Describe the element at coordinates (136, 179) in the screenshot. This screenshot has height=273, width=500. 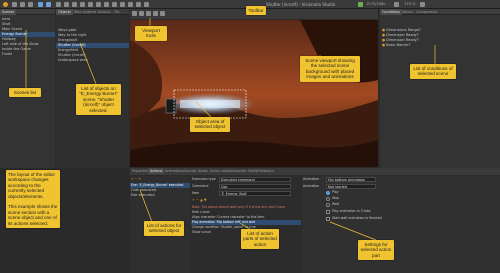
I see `action-add-icon: + − ✎` at that location.